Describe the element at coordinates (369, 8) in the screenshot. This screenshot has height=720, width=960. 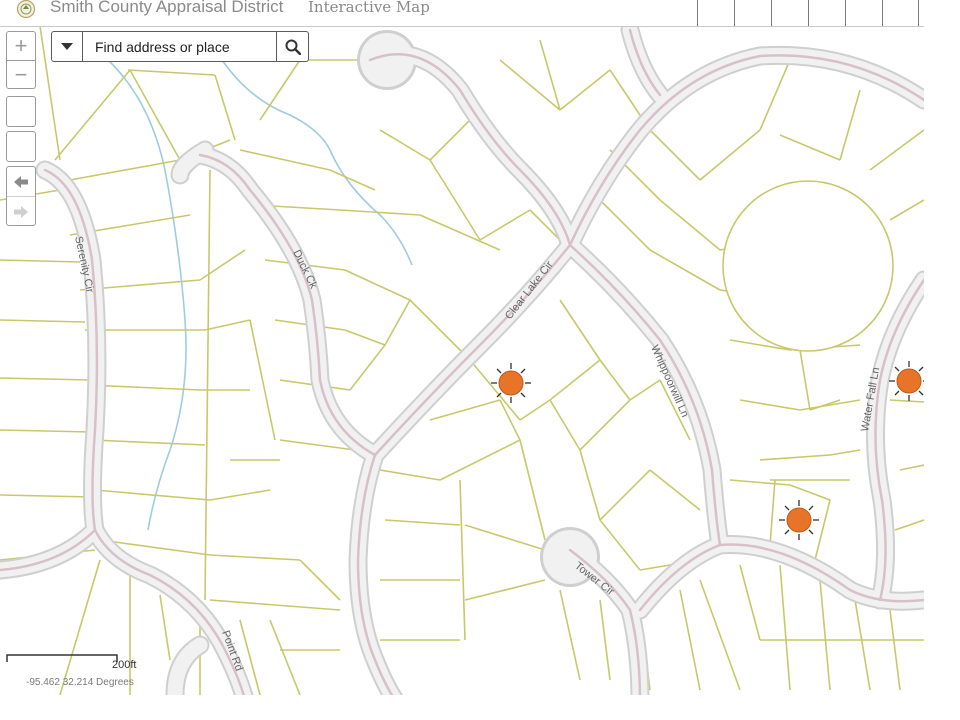
I see `app-subtitle: Interactive Map` at that location.